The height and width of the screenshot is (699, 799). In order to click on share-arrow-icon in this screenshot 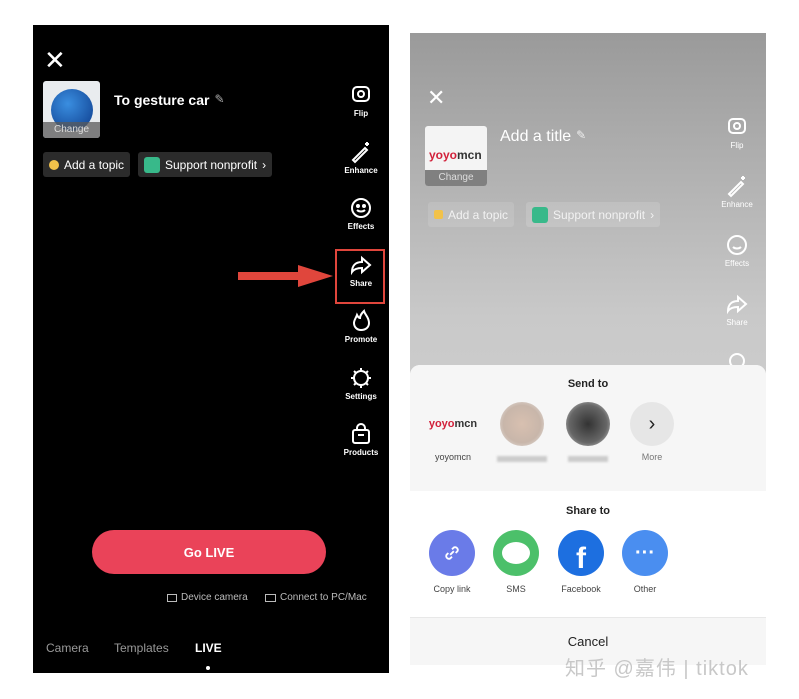, I will do `click(737, 304)`.